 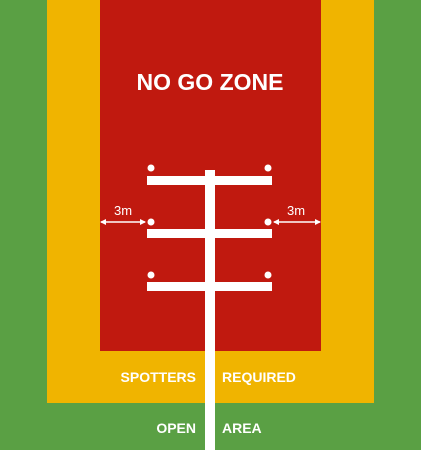 I want to click on right-clearance-label: 3m, so click(x=296, y=210).